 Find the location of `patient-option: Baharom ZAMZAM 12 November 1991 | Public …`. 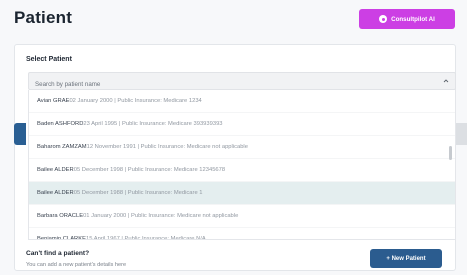

patient-option: Baharom ZAMZAM 12 November 1991 | Public … is located at coordinates (242, 147).